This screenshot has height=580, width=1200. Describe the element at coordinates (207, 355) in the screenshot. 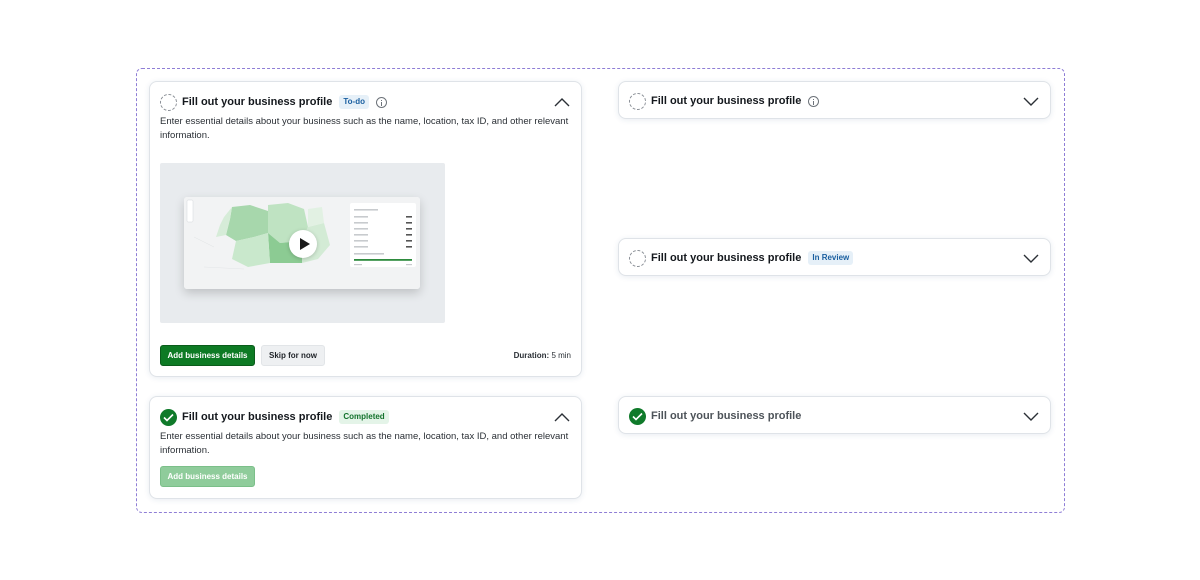

I see `add-business-details-button: Add business details` at that location.